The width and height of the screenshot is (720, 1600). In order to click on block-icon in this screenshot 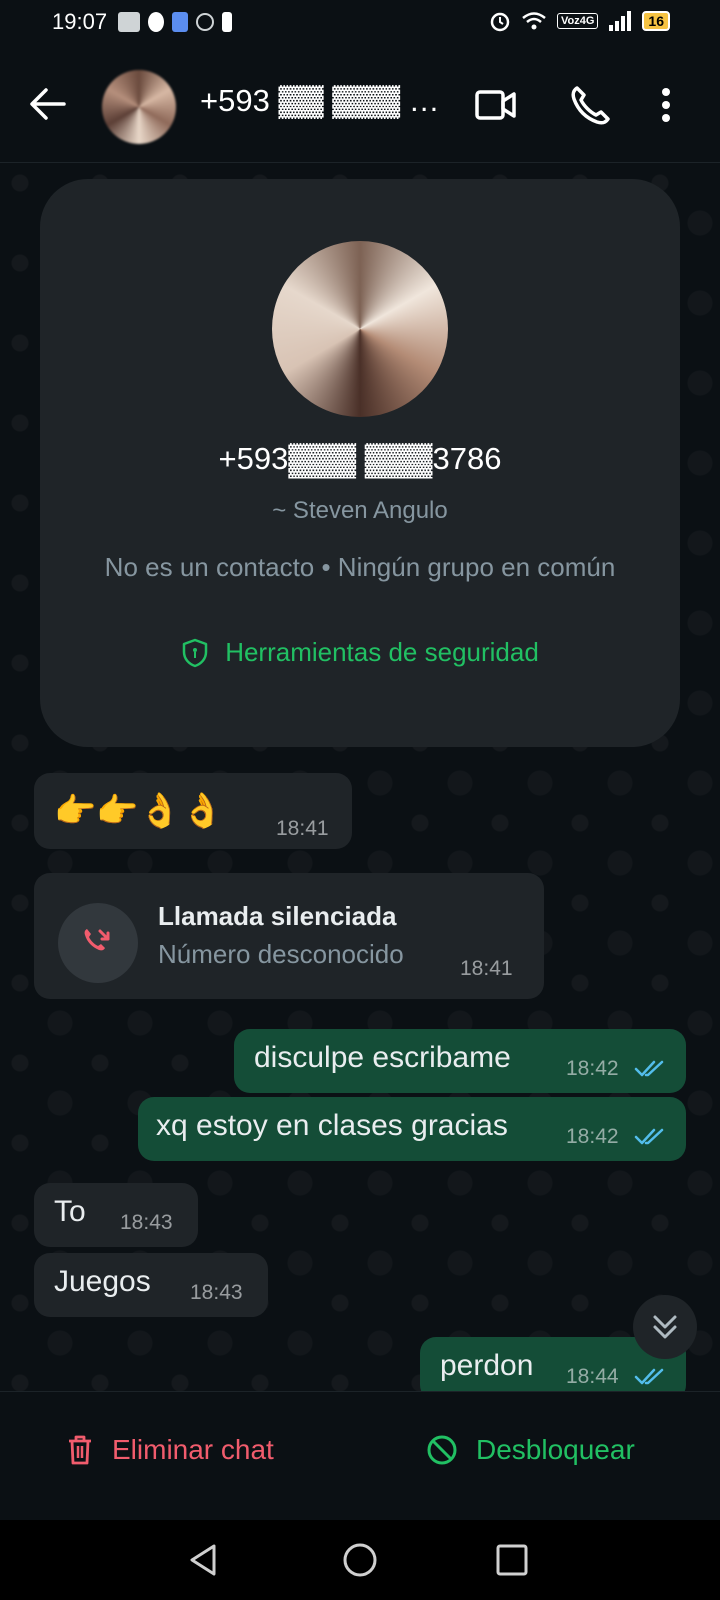, I will do `click(442, 1450)`.